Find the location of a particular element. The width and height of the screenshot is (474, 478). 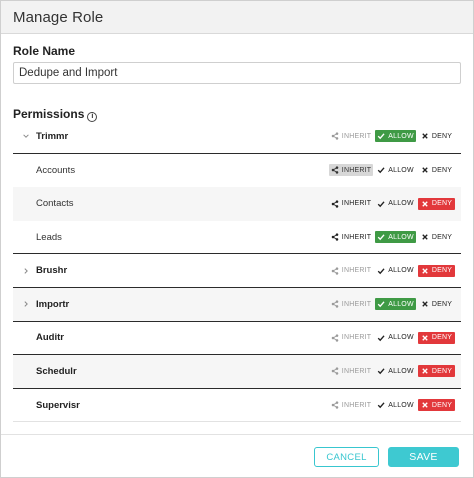

role-name-label: Role Name is located at coordinates (44, 51).